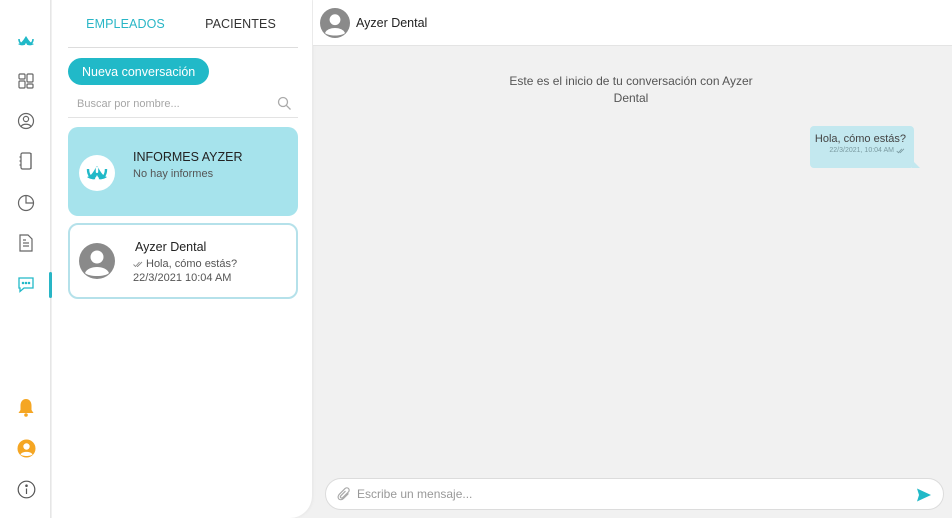 The width and height of the screenshot is (952, 518). What do you see at coordinates (173, 174) in the screenshot?
I see `conversation-subtitle: No hay informes` at bounding box center [173, 174].